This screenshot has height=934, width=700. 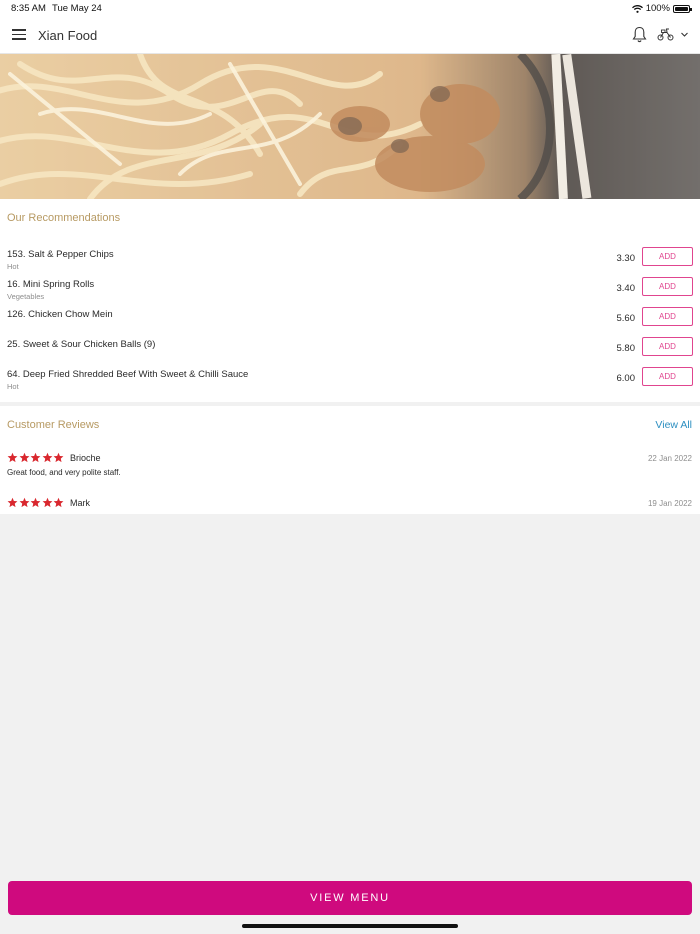 What do you see at coordinates (626, 258) in the screenshot?
I see `item-price: 3.30` at bounding box center [626, 258].